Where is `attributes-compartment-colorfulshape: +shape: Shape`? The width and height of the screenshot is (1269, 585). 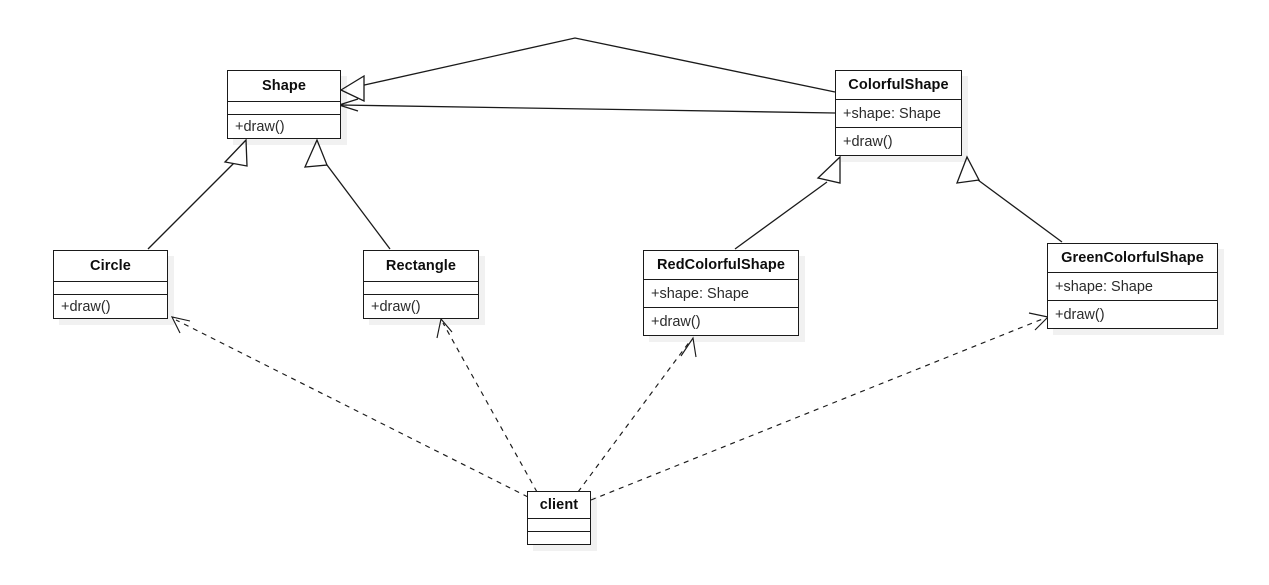 attributes-compartment-colorfulshape: +shape: Shape is located at coordinates (898, 113).